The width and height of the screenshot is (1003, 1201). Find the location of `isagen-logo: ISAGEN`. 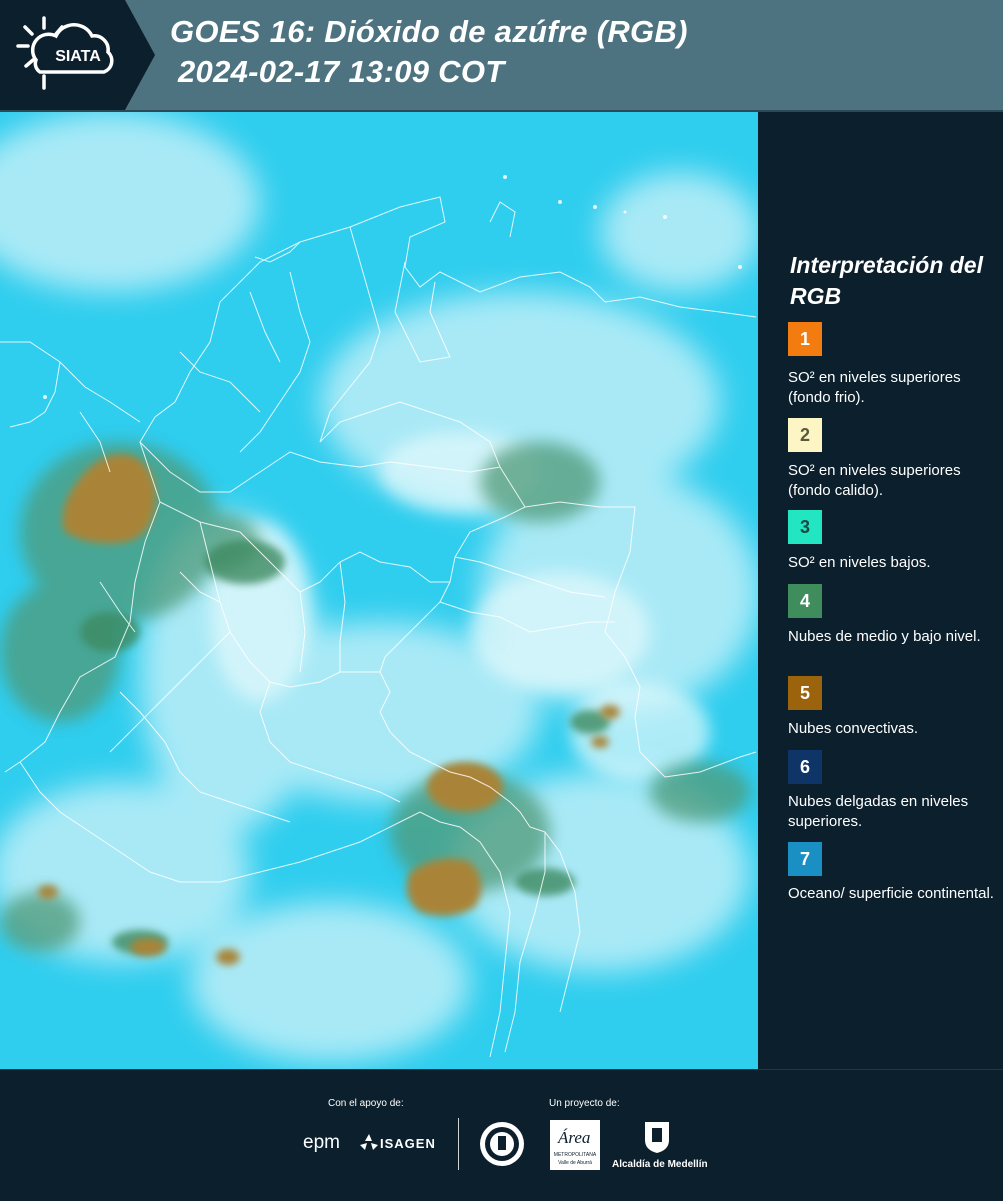

isagen-logo: ISAGEN is located at coordinates (408, 1143).